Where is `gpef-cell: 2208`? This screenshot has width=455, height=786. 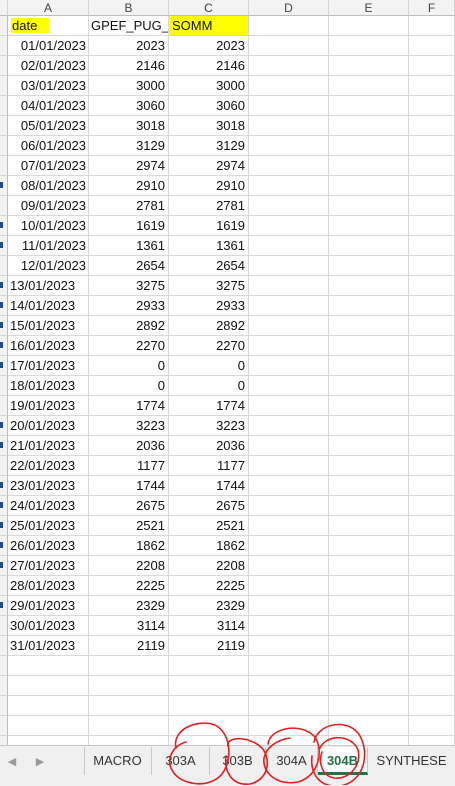 gpef-cell: 2208 is located at coordinates (129, 566).